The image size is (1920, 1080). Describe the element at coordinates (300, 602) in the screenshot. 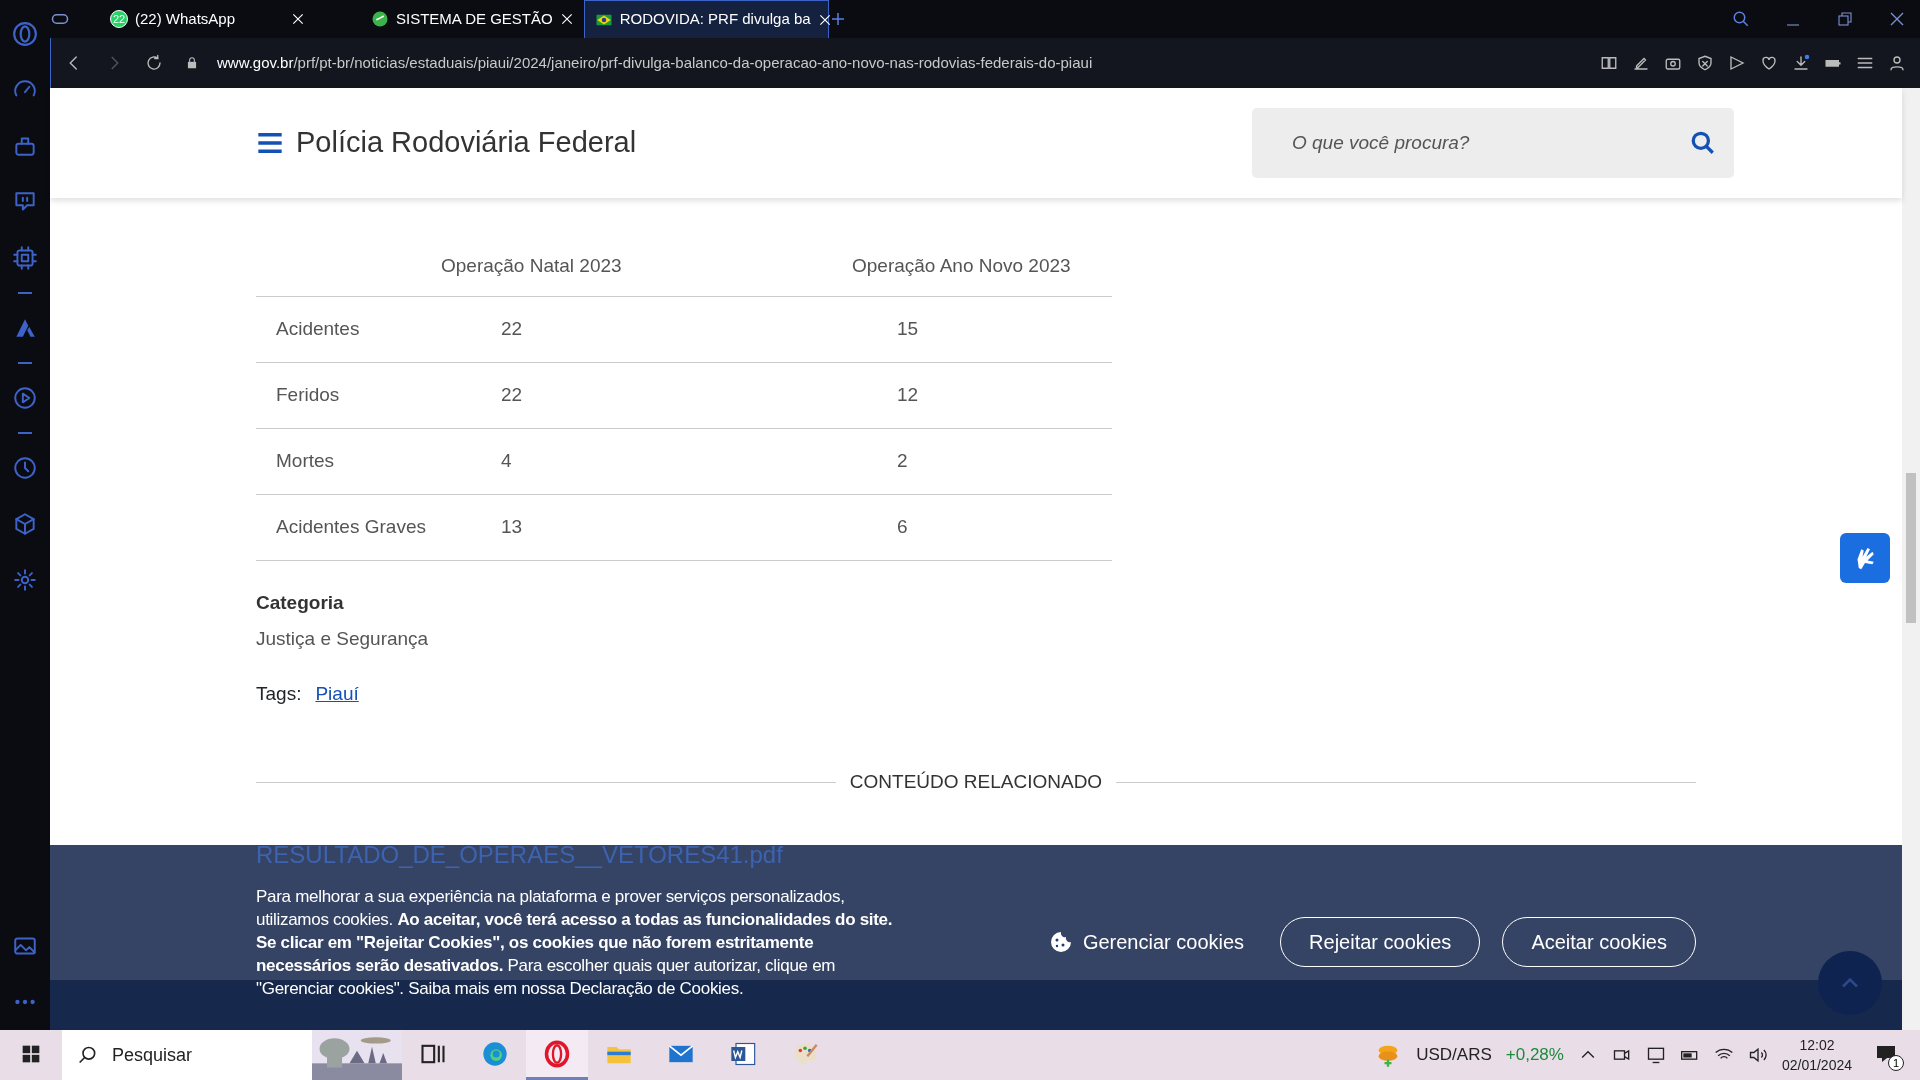

I see `category-heading: Categoria` at that location.